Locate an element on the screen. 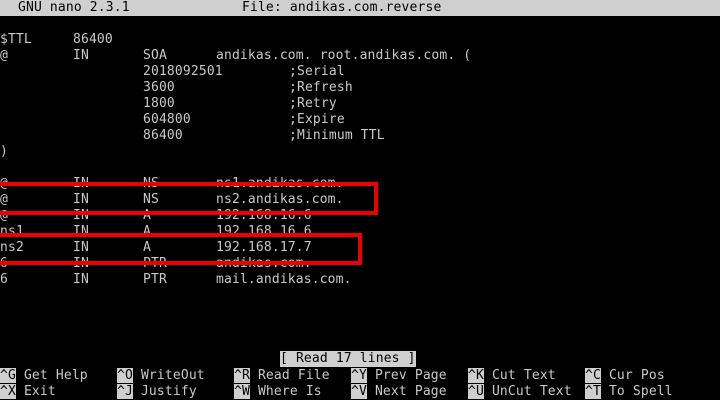 The width and height of the screenshot is (720, 400). shortcut-cut-text: ^K Cut Text is located at coordinates (512, 376).